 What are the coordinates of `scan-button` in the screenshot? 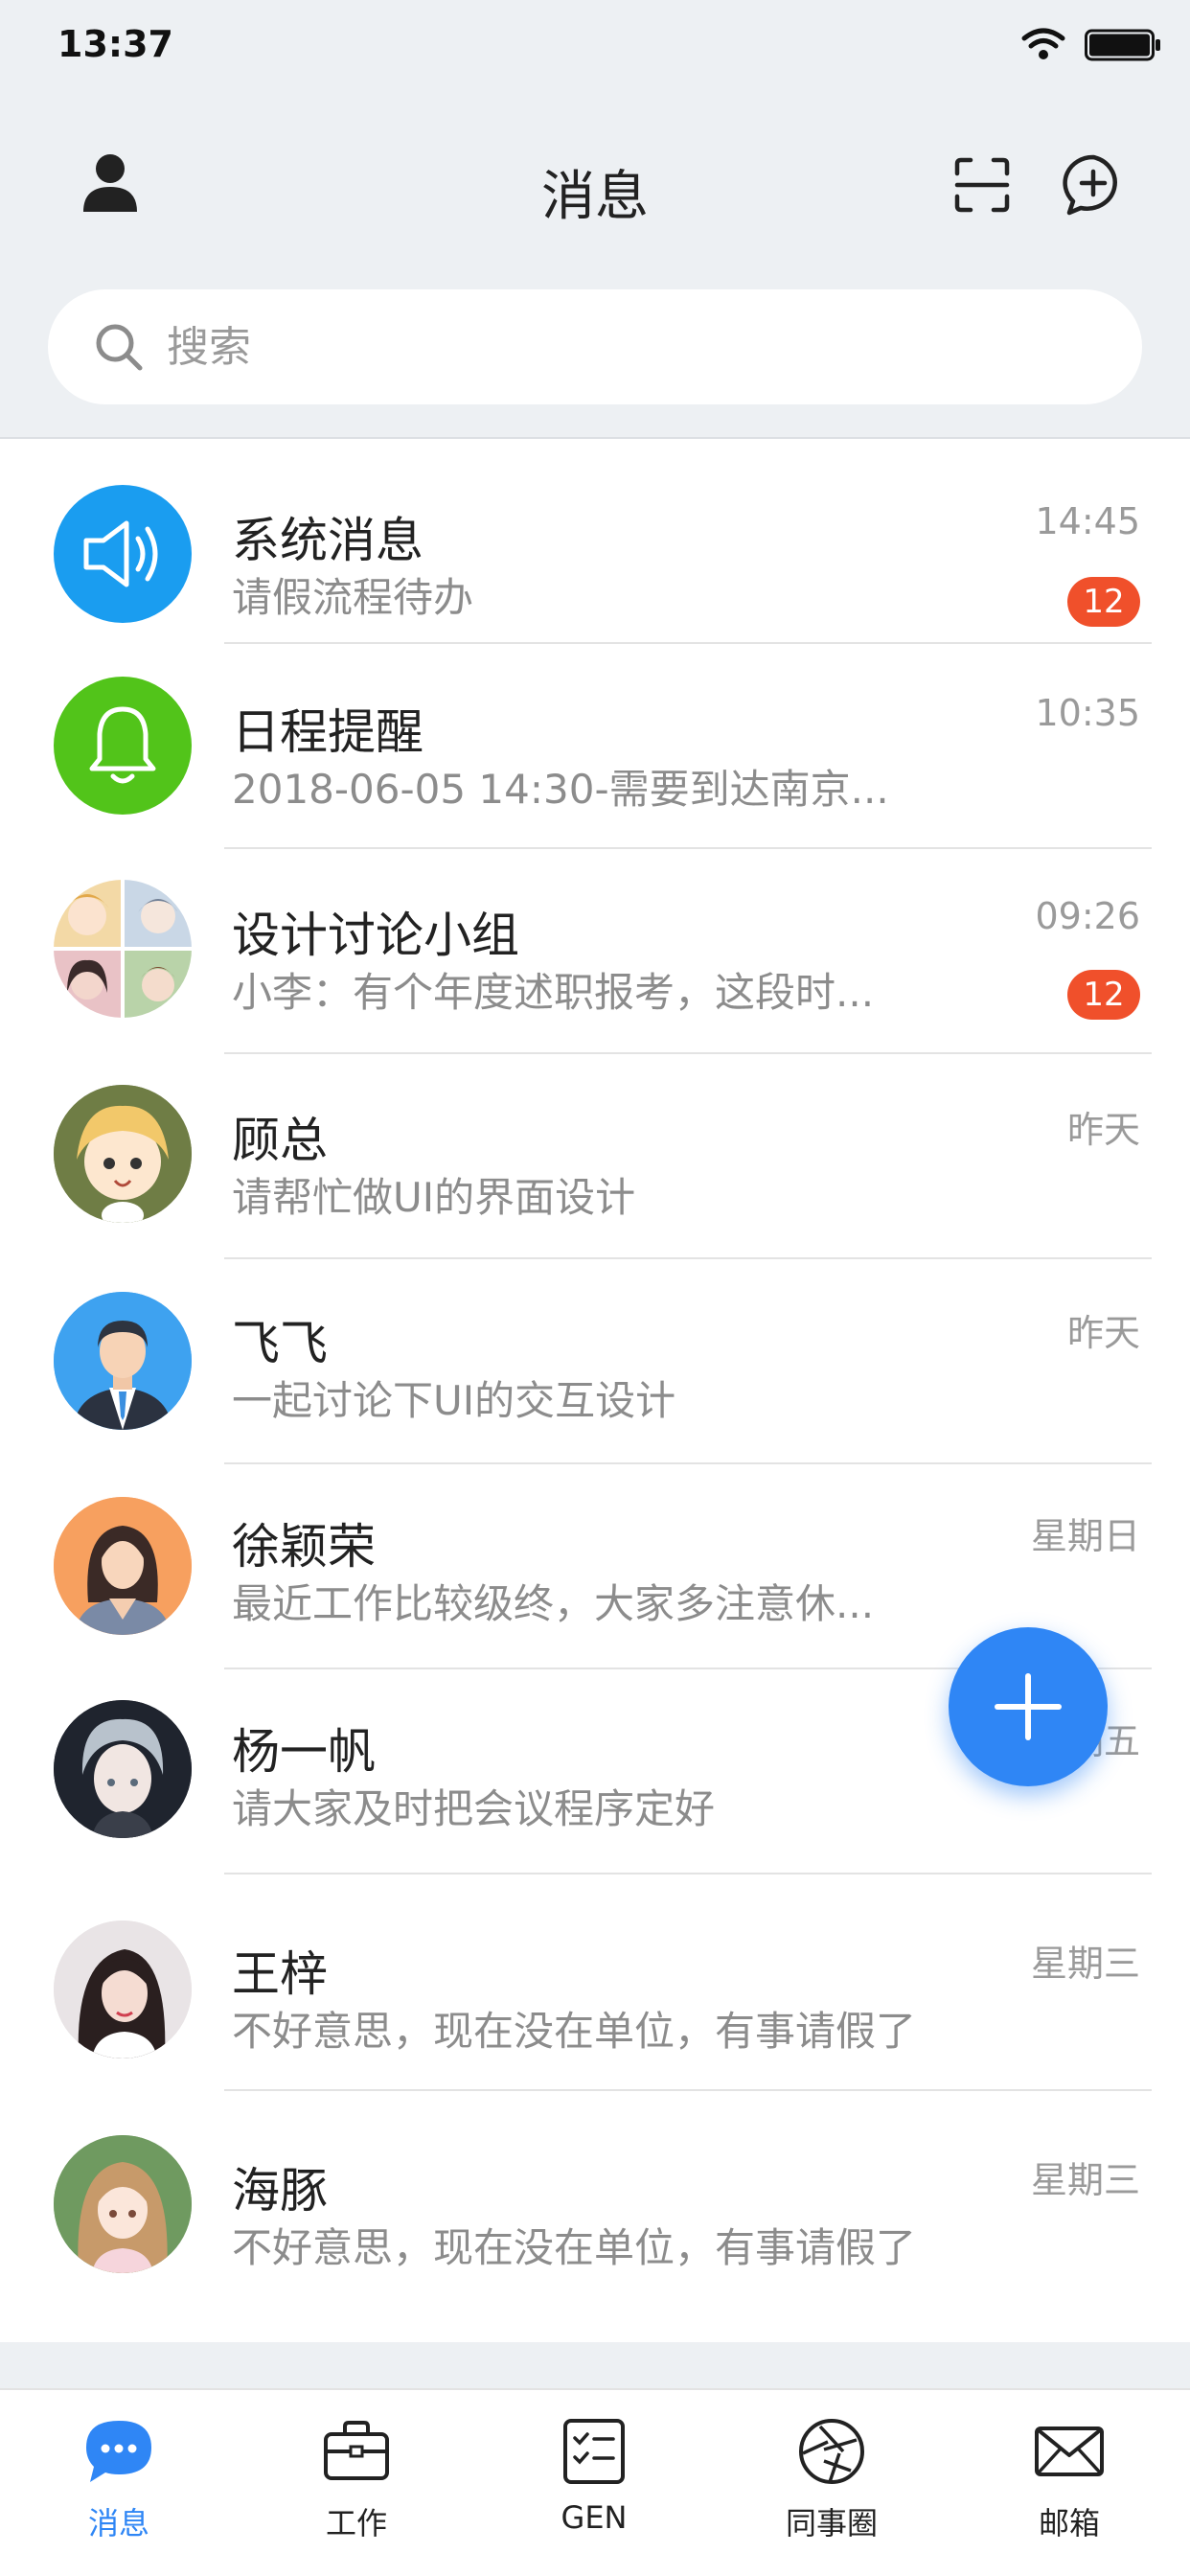 It's located at (982, 185).